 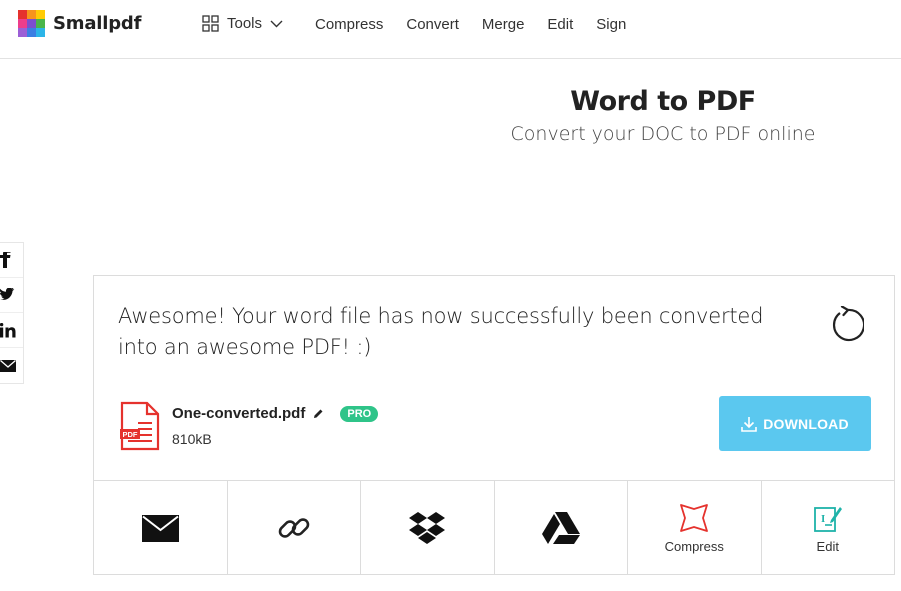 I want to click on nav-merge: Merge, so click(x=503, y=24).